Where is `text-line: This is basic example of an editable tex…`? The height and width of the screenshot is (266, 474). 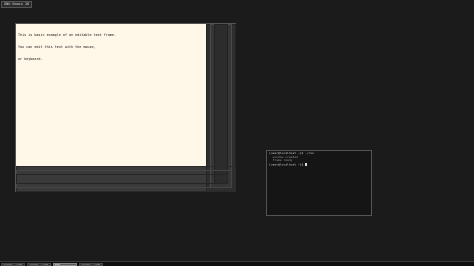
text-line: This is basic example of an editable tex… is located at coordinates (67, 35).